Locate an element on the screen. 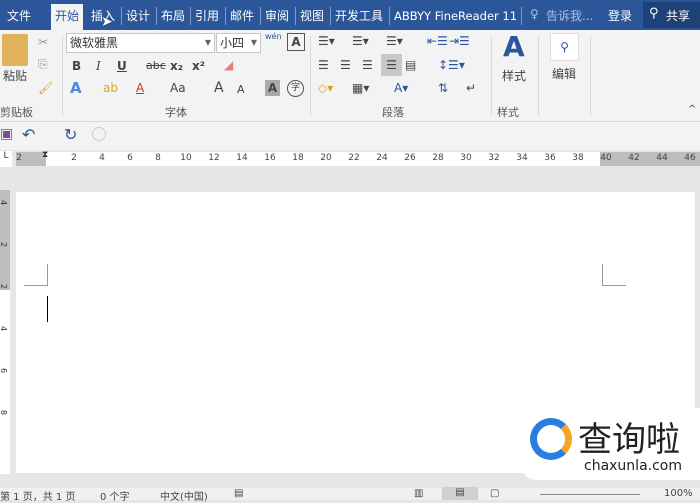  zoom-level: 100% is located at coordinates (678, 493).